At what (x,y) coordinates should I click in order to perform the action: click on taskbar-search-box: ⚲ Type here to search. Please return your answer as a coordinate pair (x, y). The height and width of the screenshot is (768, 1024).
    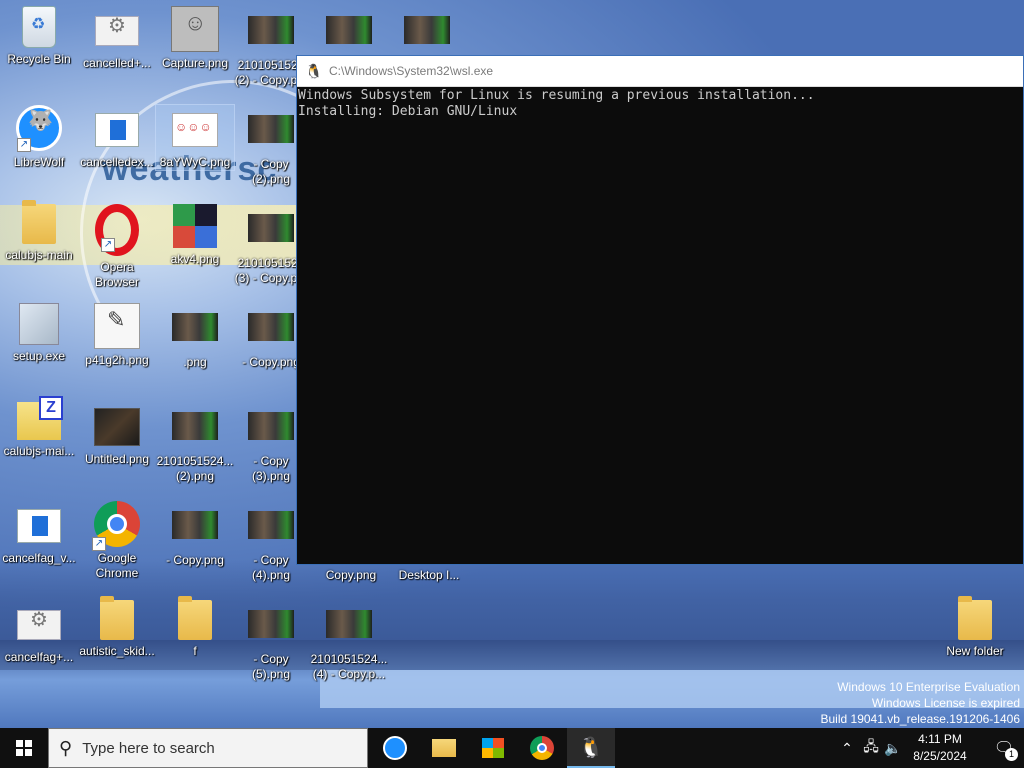
    Looking at the image, I should click on (208, 748).